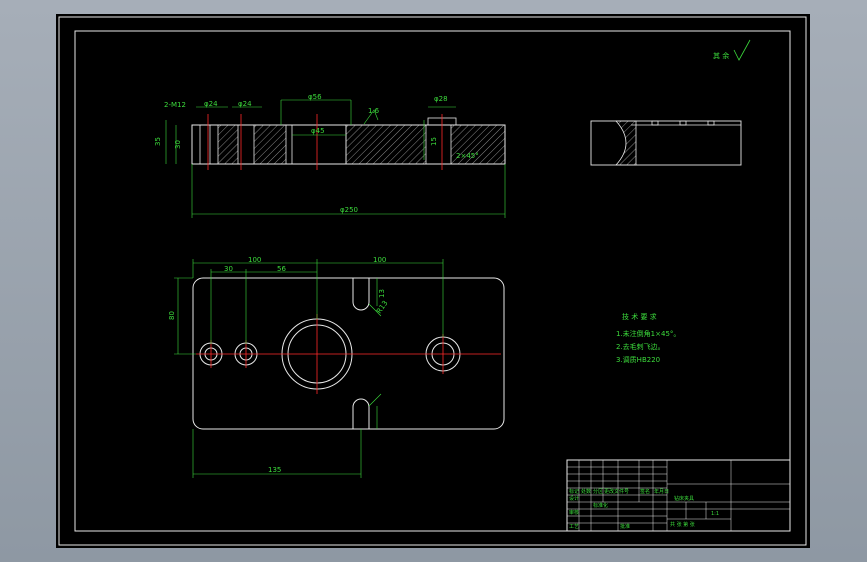 This screenshot has height=562, width=867. What do you see at coordinates (721, 55) in the screenshot?
I see `surface-mark-text: 其 余` at bounding box center [721, 55].